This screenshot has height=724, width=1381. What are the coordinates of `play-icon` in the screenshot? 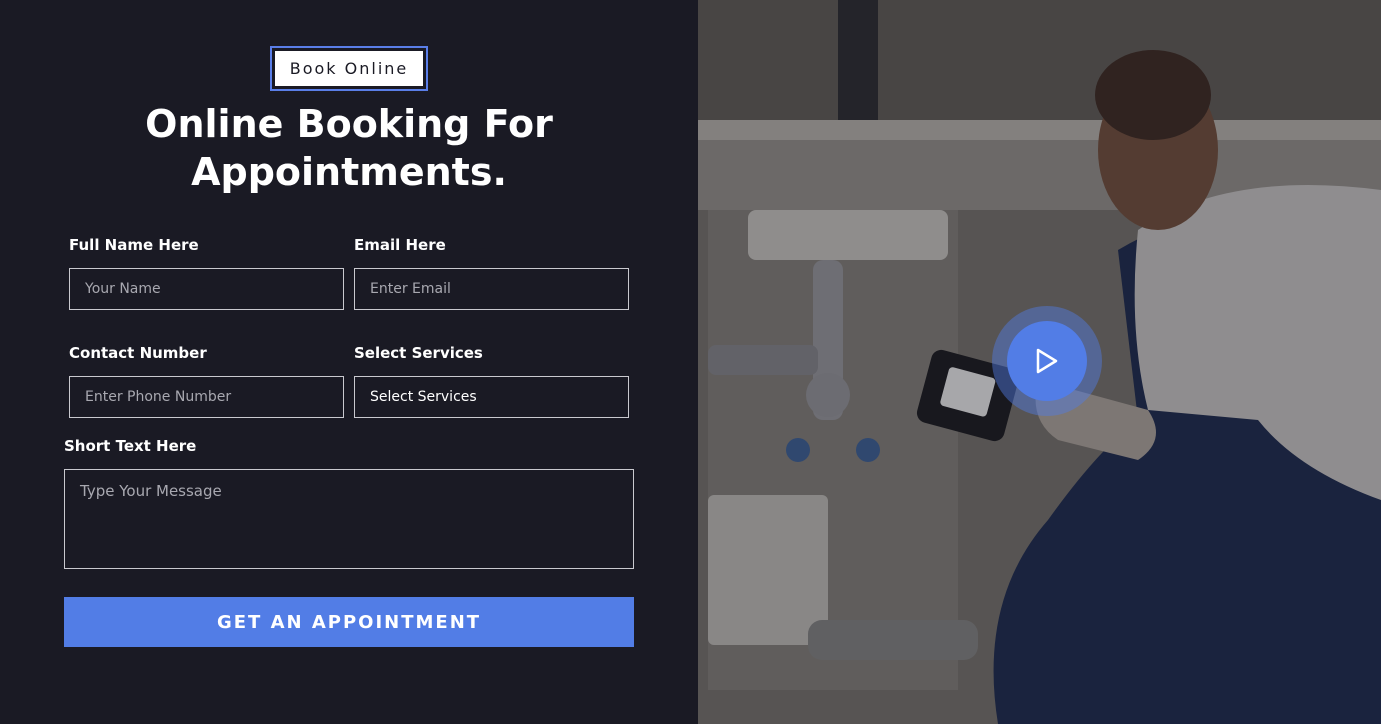 It's located at (1047, 361).